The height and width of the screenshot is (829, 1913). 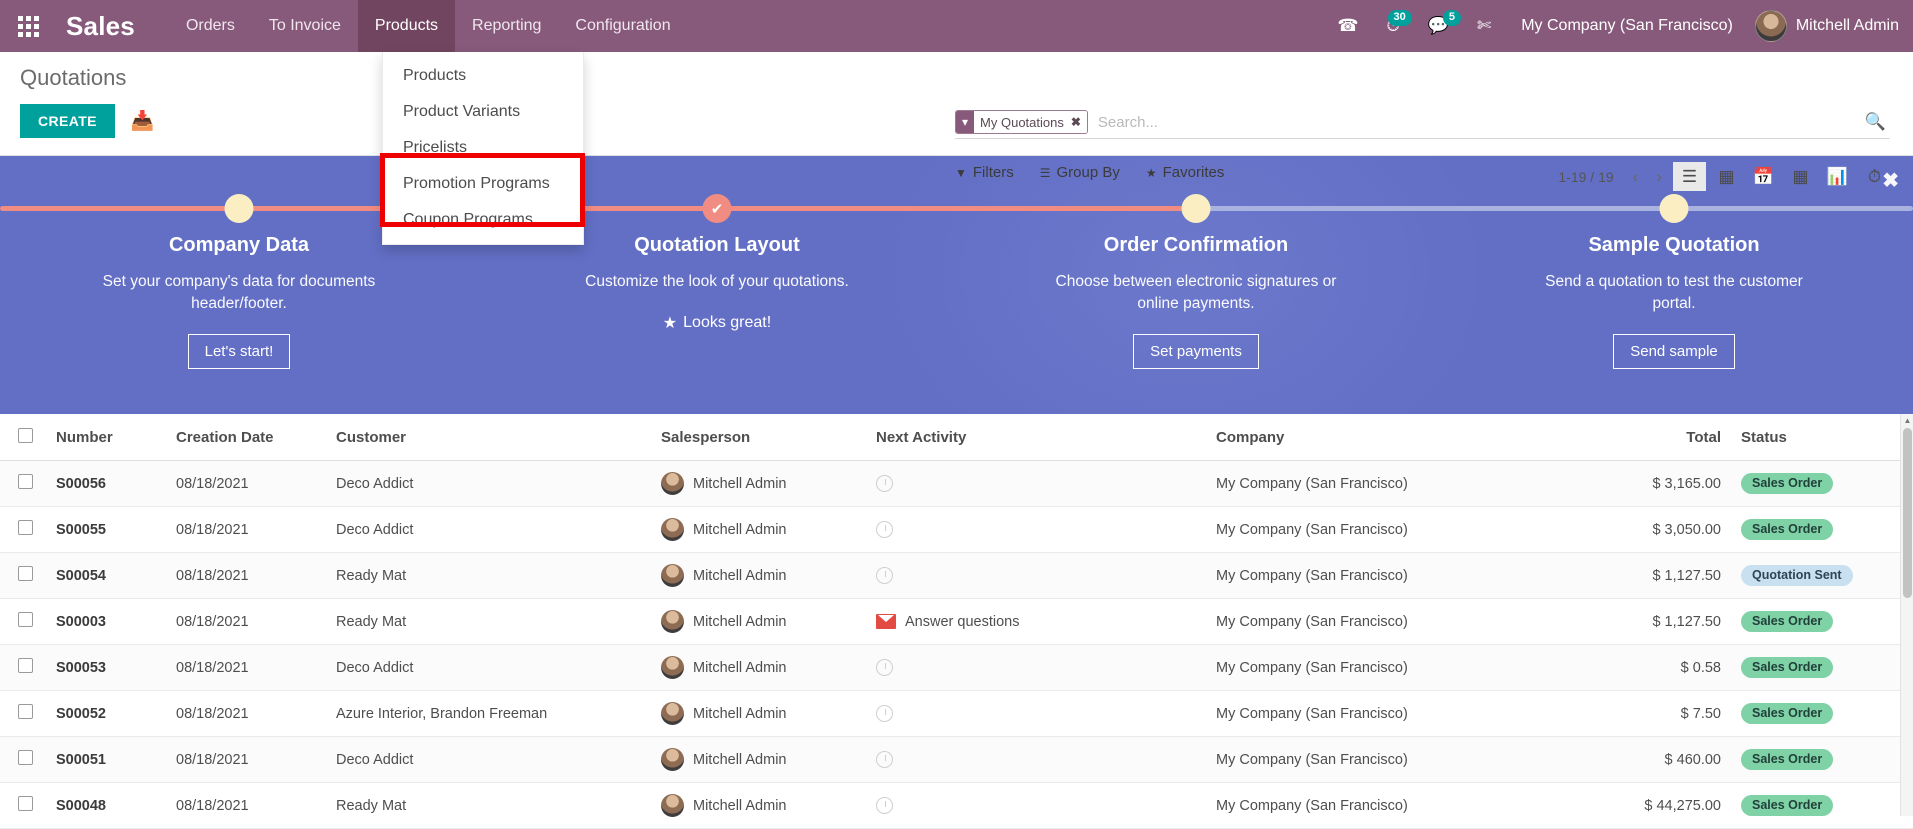 What do you see at coordinates (81, 576) in the screenshot?
I see `order-number-link: S00054` at bounding box center [81, 576].